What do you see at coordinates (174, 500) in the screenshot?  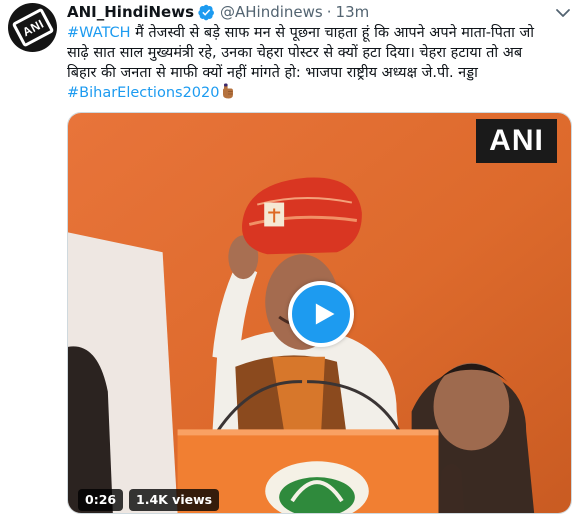 I see `video-view-count: 1.4K views` at bounding box center [174, 500].